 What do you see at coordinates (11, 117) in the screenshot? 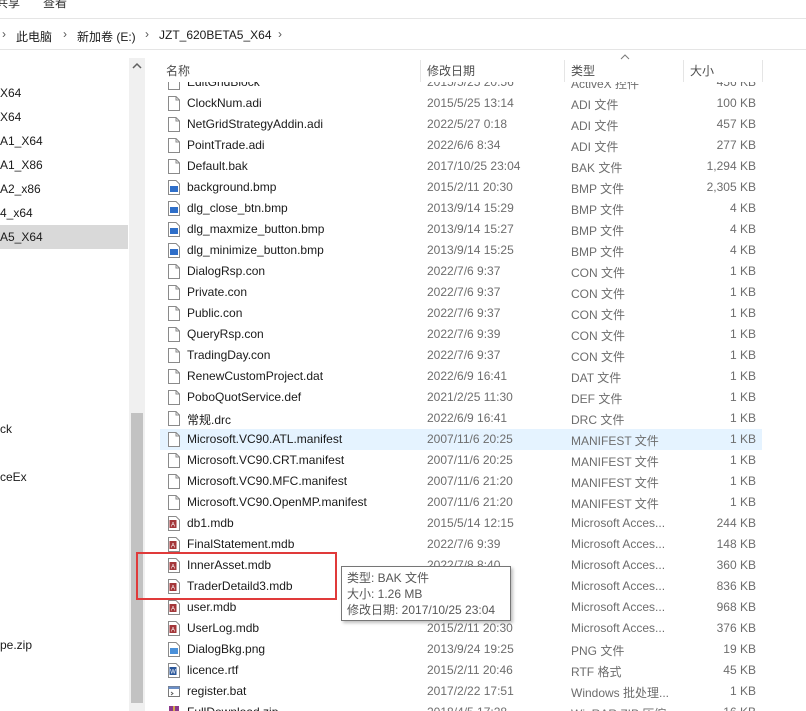
I see `nav-item-label: X64` at bounding box center [11, 117].